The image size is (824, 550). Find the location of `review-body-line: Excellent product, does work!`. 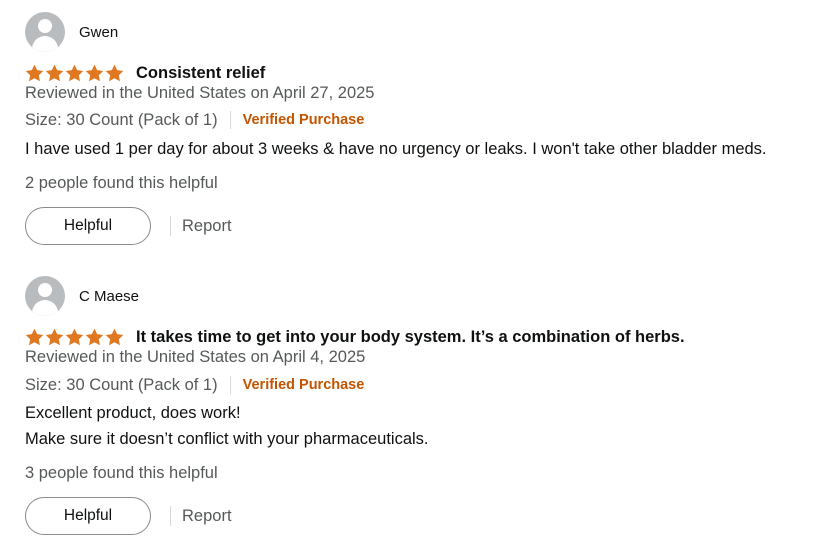

review-body-line: Excellent product, does work! is located at coordinates (133, 413).